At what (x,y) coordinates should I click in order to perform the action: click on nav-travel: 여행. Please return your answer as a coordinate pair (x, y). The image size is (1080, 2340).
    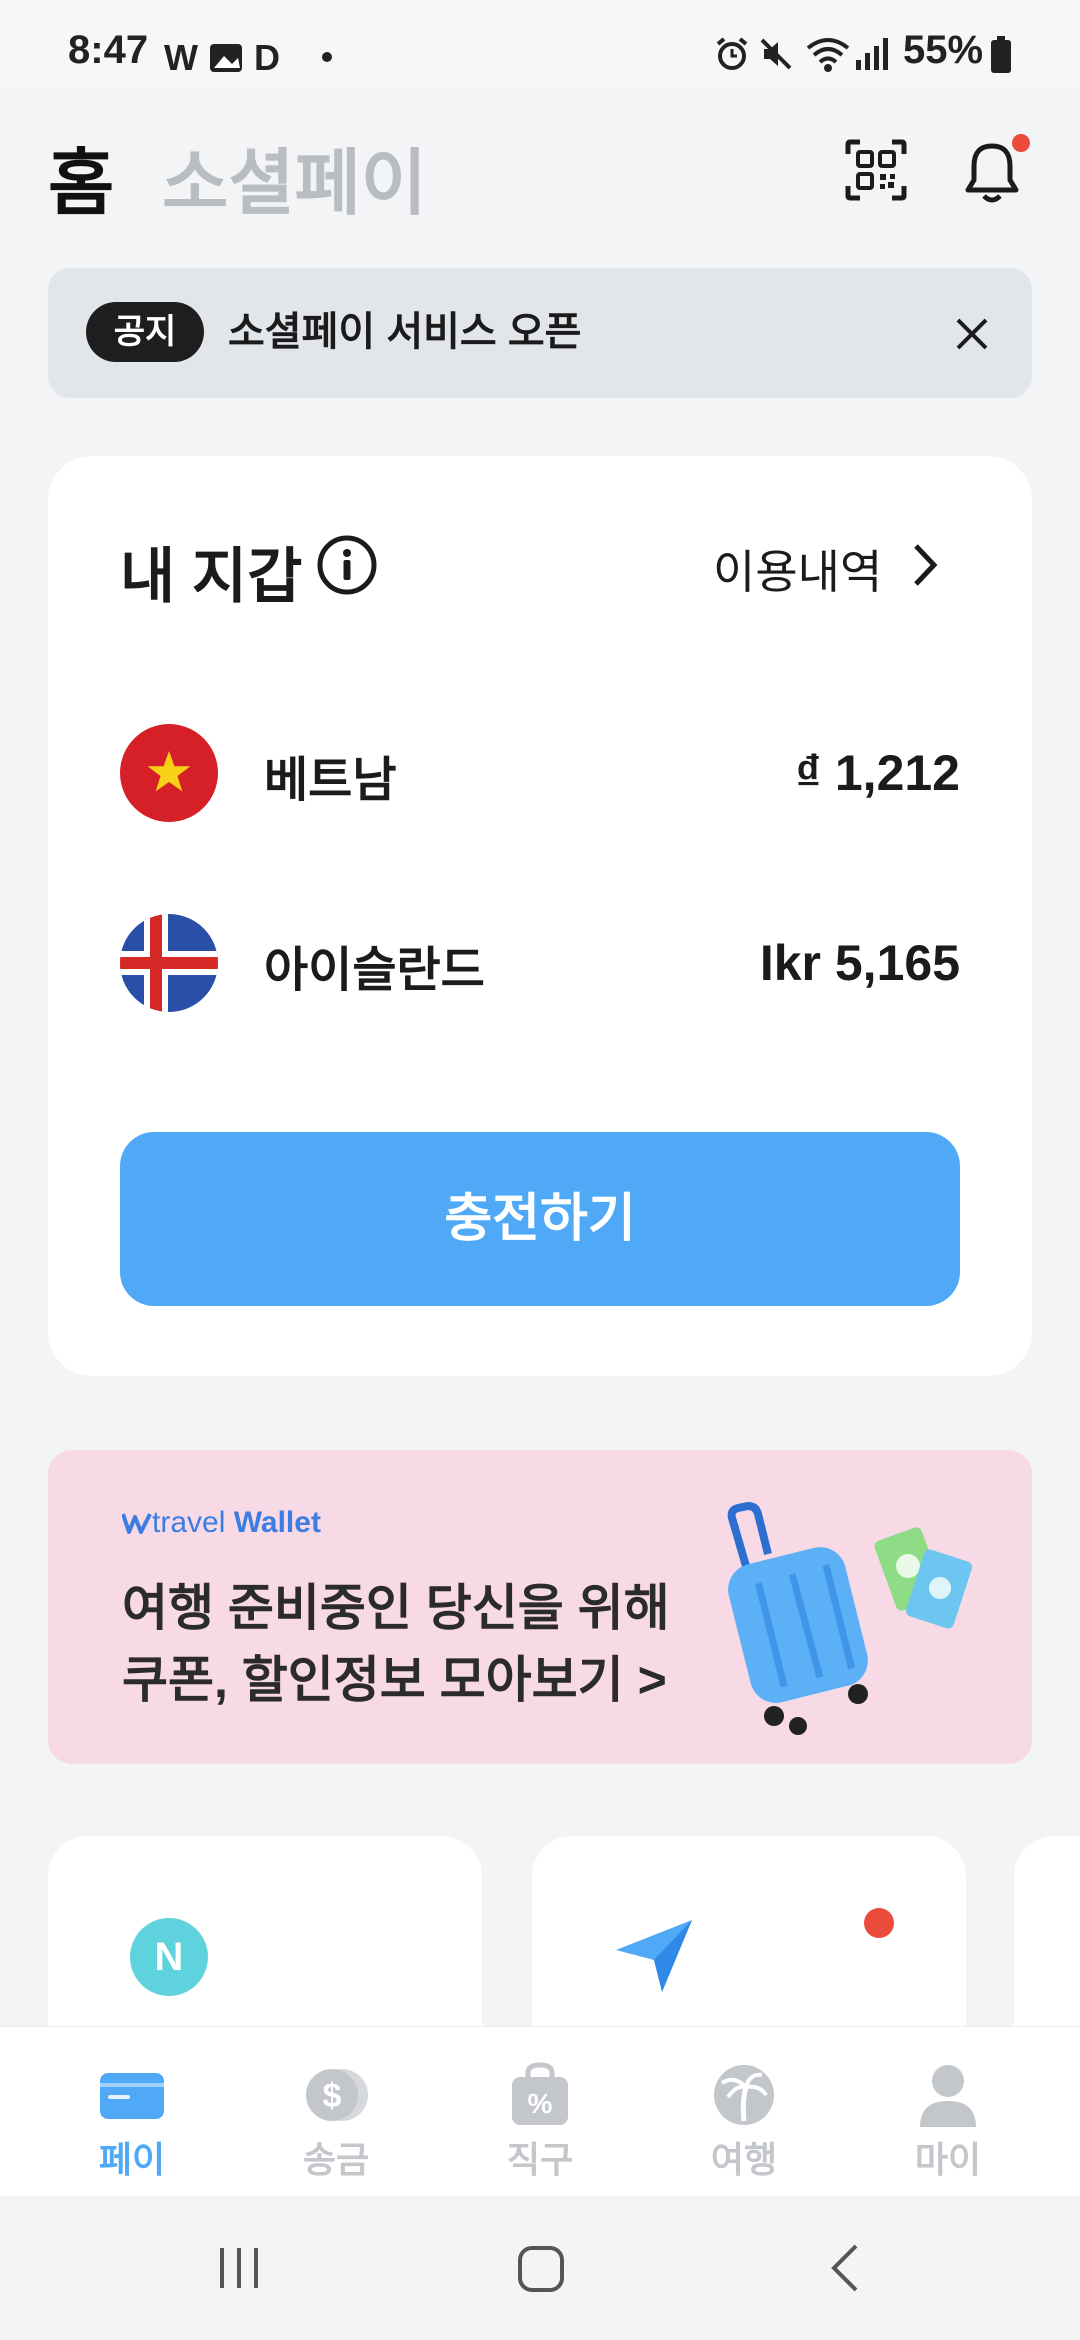
    Looking at the image, I should click on (744, 2112).